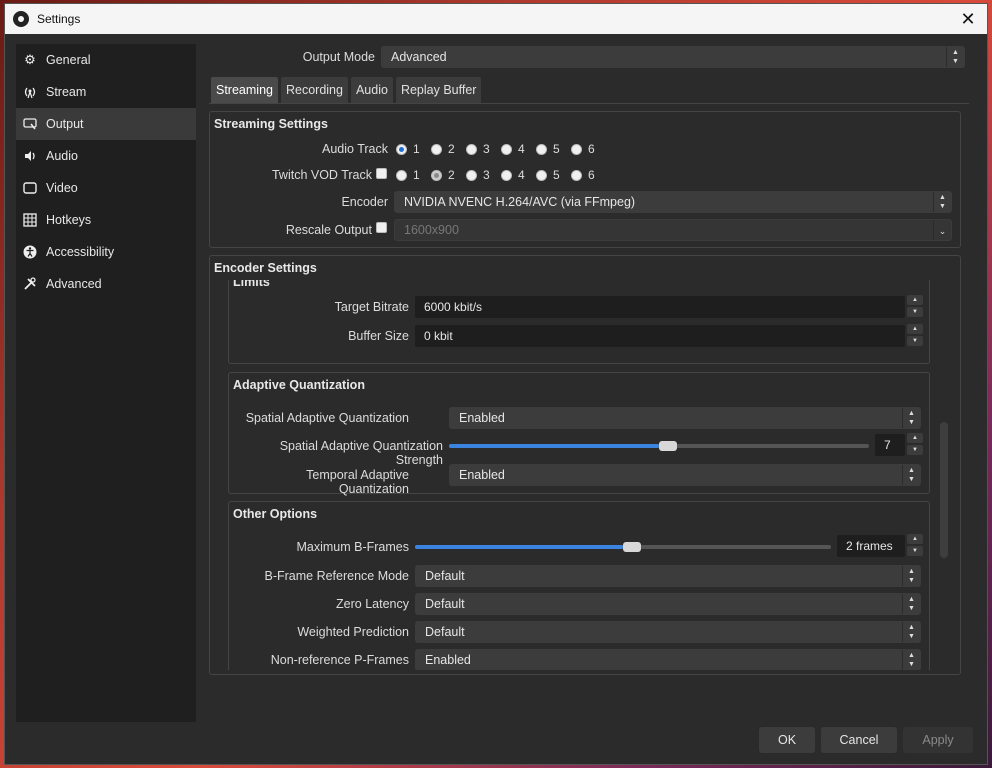 This screenshot has height=768, width=992. What do you see at coordinates (486, 175) in the screenshot?
I see `radio-label: 3` at bounding box center [486, 175].